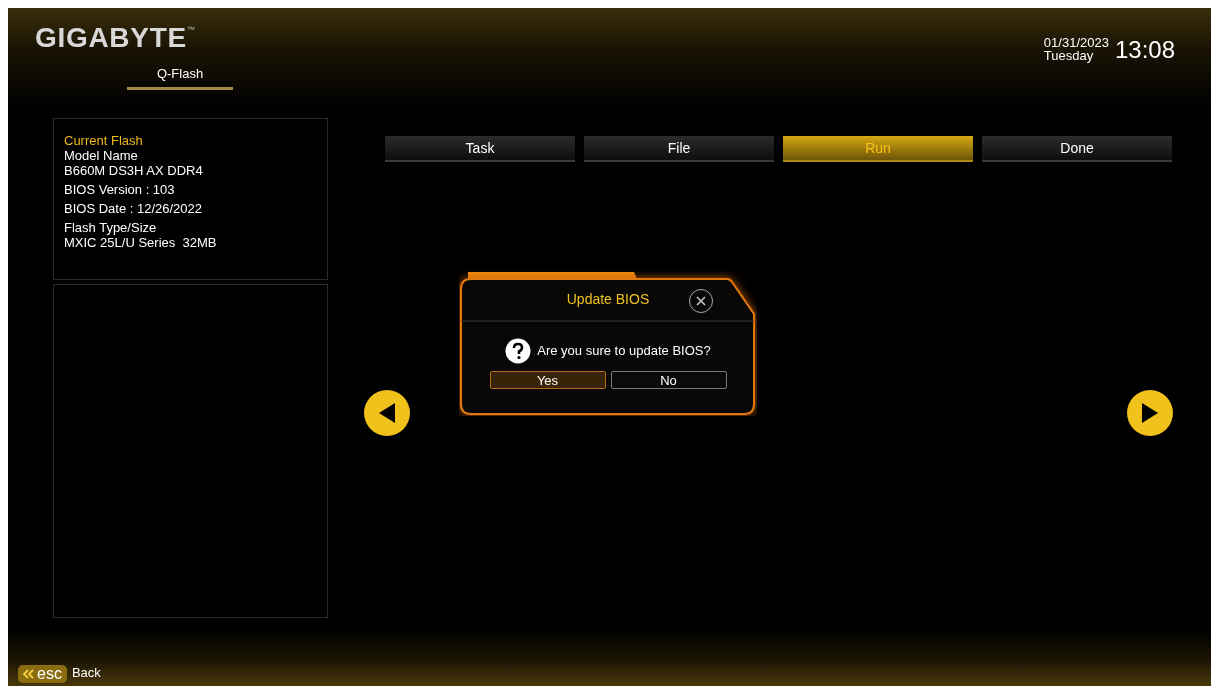  Describe the element at coordinates (134, 208) in the screenshot. I see `info-text: BIOS Date : 12/26/2022` at that location.